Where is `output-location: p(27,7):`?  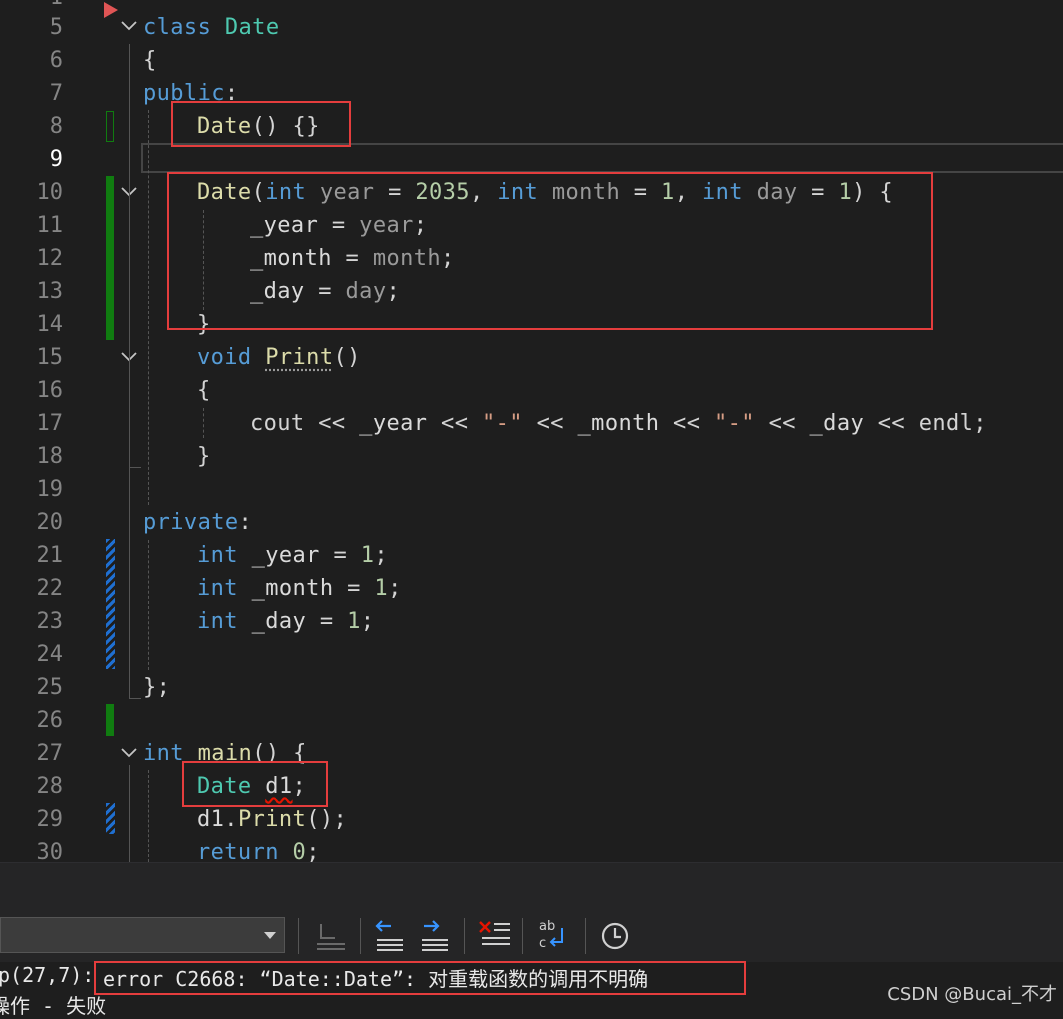
output-location: p(27,7): is located at coordinates (47, 975).